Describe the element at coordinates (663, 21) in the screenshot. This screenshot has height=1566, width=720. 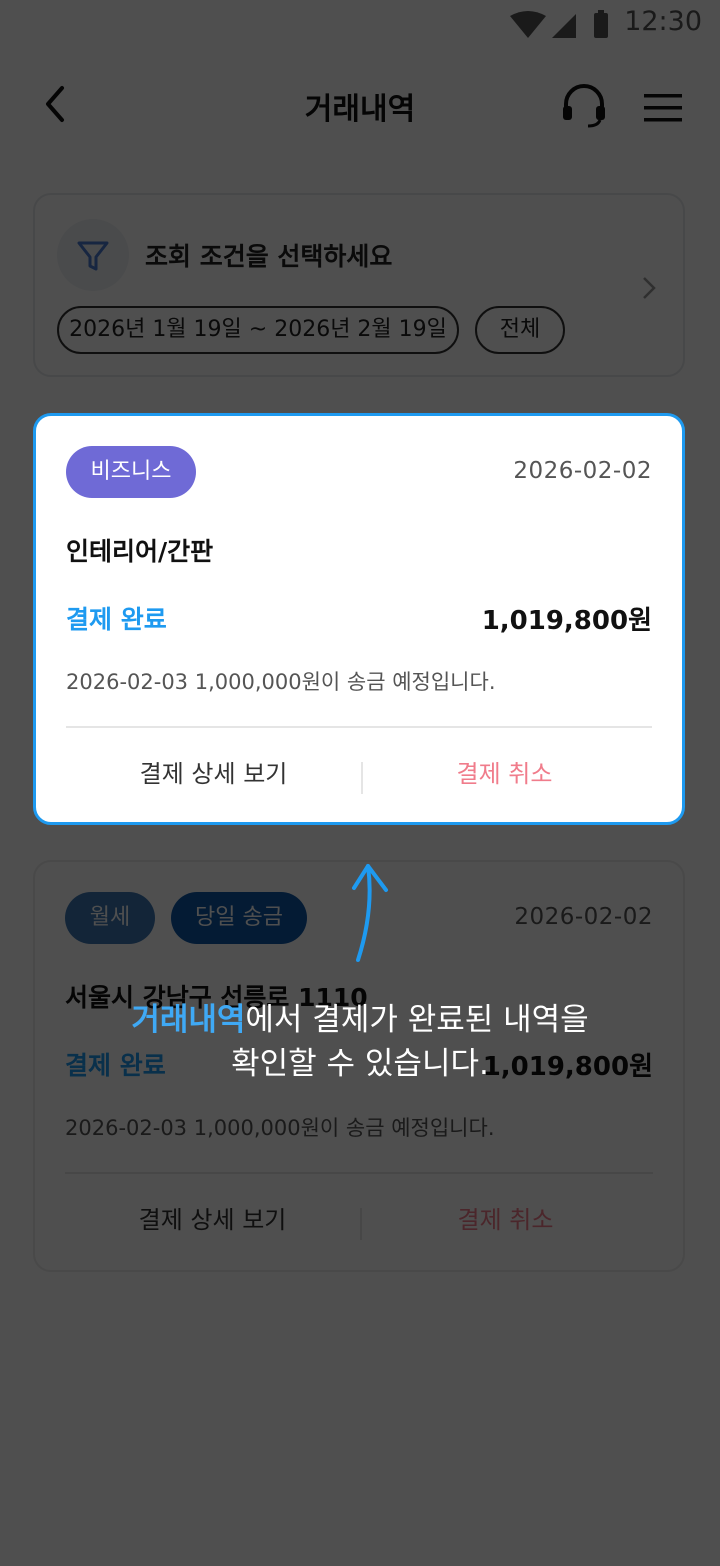
I see `status-time: 12:30` at that location.